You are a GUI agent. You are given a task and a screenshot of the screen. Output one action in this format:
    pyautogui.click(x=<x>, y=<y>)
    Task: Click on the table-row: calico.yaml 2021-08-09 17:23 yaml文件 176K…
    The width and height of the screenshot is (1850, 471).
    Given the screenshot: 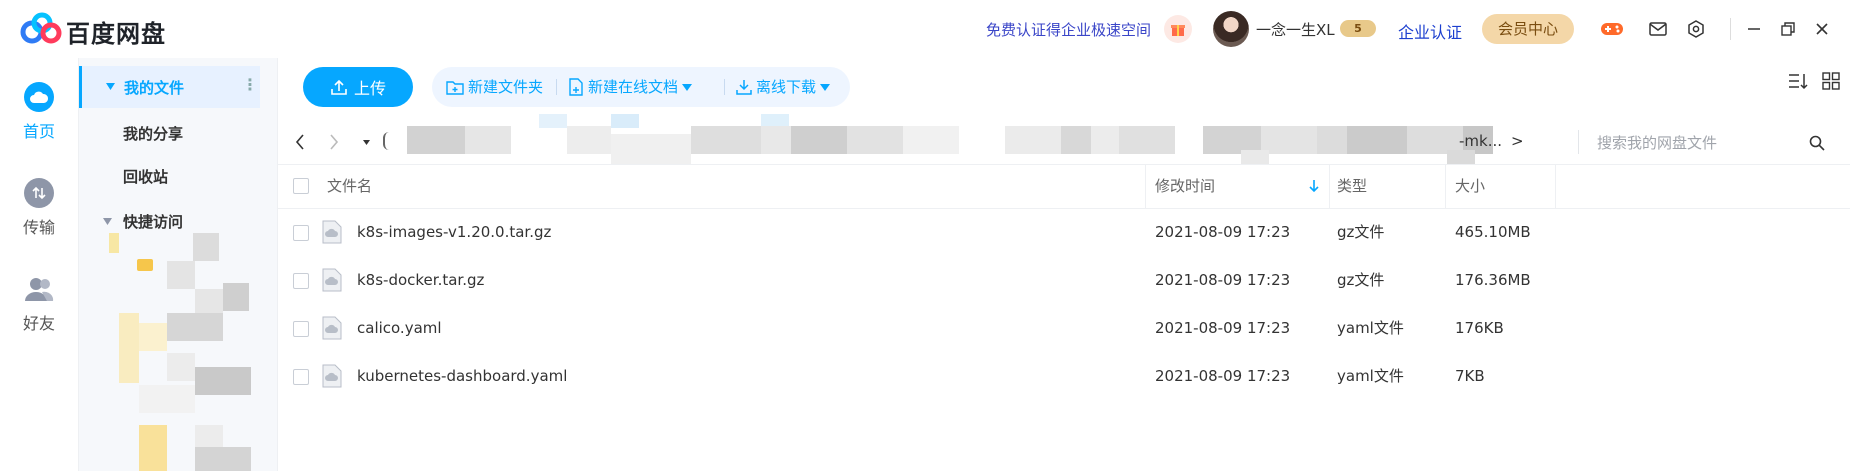 What is the action you would take?
    pyautogui.click(x=1063, y=328)
    